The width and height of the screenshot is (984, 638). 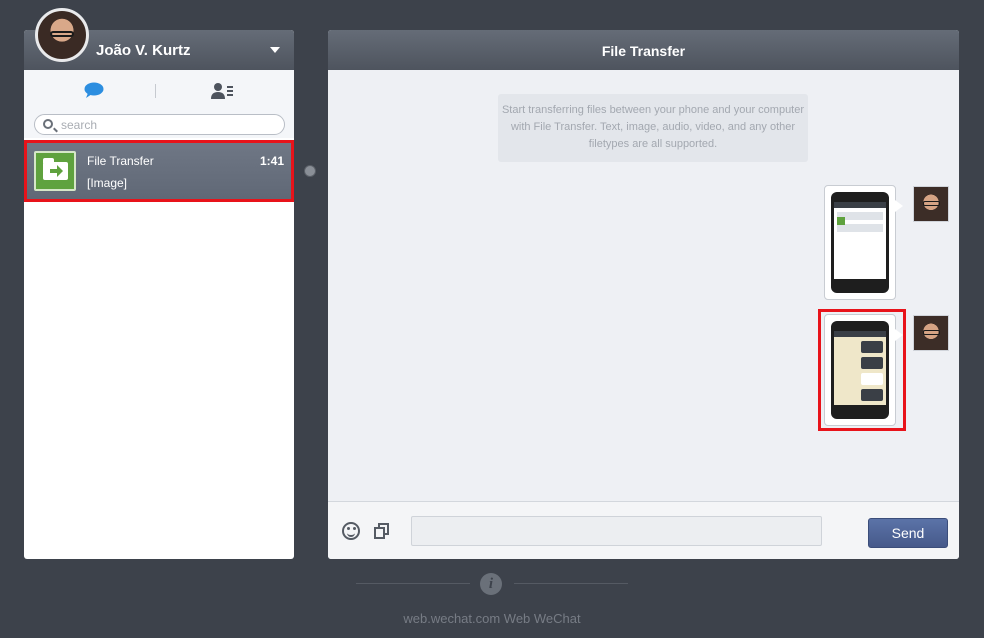 I want to click on session-title: File Transfer, so click(x=120, y=161).